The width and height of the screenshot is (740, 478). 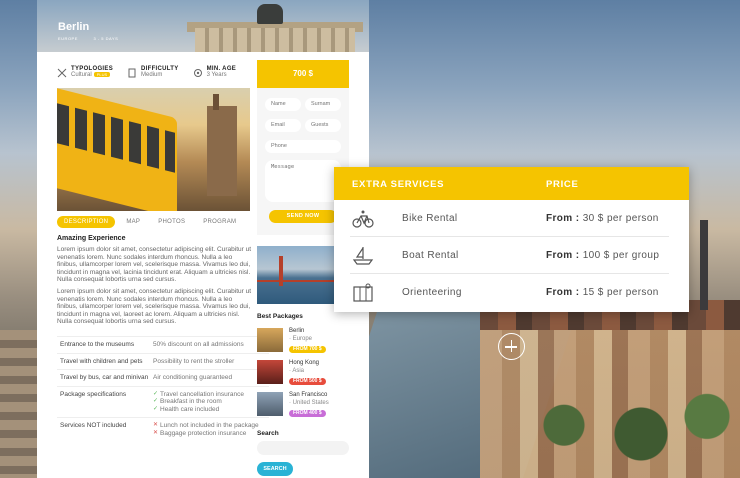 What do you see at coordinates (303, 74) in the screenshot?
I see `price-banner: 700 $` at bounding box center [303, 74].